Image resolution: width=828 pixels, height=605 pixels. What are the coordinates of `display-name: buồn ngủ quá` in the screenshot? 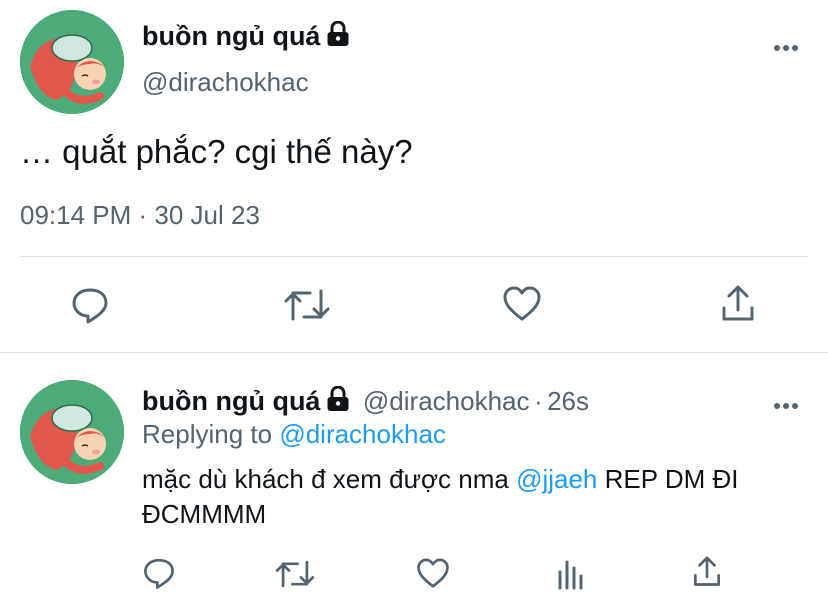 It's located at (246, 36).